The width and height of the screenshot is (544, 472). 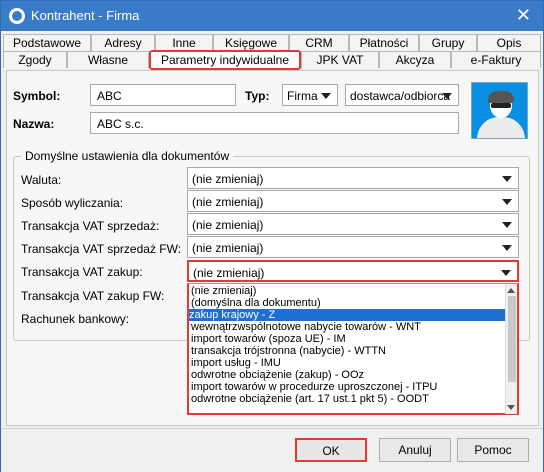 I want to click on role-select: dostawca/odbiorca, so click(x=402, y=95).